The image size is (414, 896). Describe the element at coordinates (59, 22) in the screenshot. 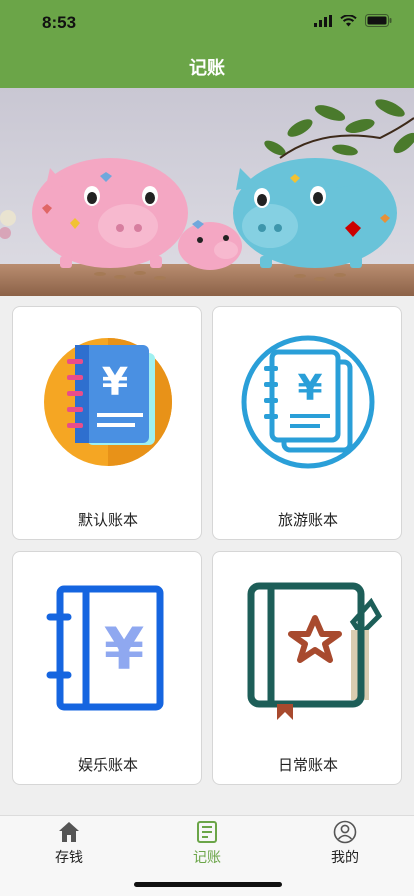

I see `status-time: 8:53` at that location.